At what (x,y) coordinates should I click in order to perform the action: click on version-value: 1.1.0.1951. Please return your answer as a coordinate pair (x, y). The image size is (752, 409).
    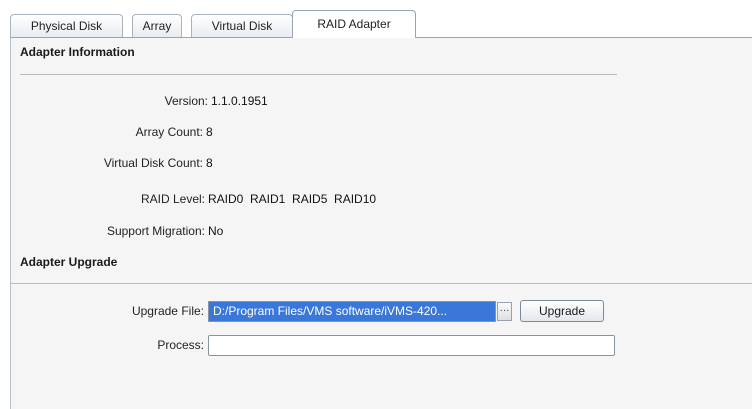
    Looking at the image, I should click on (239, 101).